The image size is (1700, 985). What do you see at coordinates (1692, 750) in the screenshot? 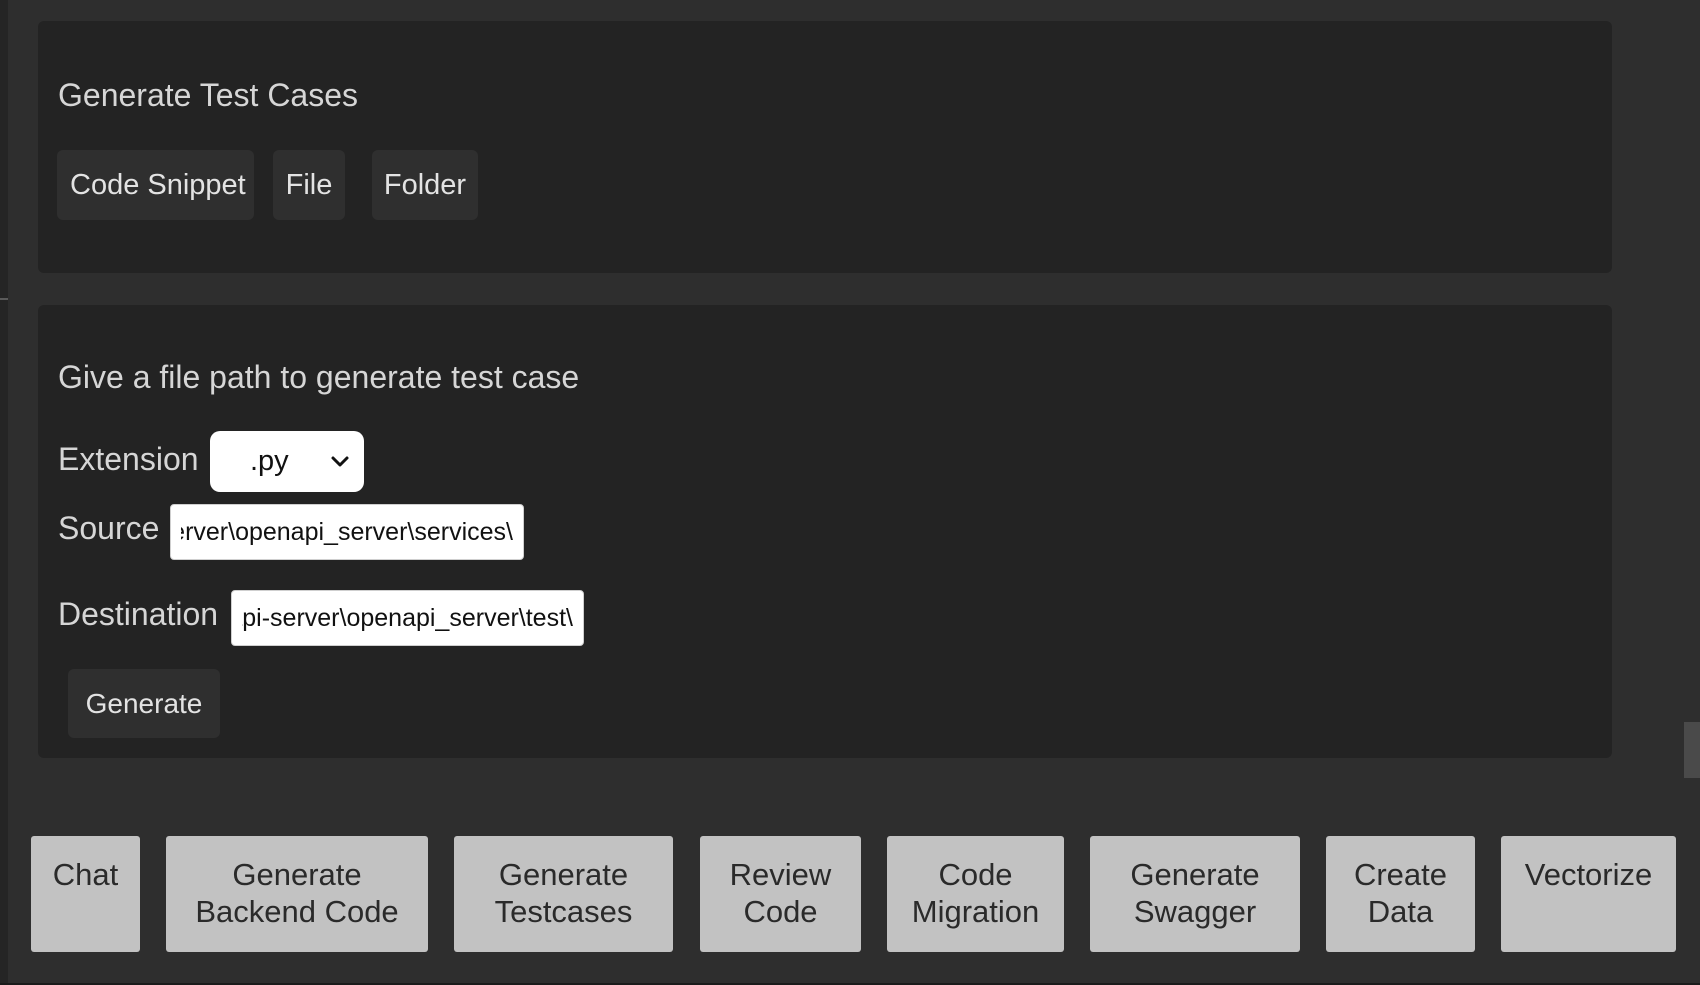
I see `scrollbar-thumb` at bounding box center [1692, 750].